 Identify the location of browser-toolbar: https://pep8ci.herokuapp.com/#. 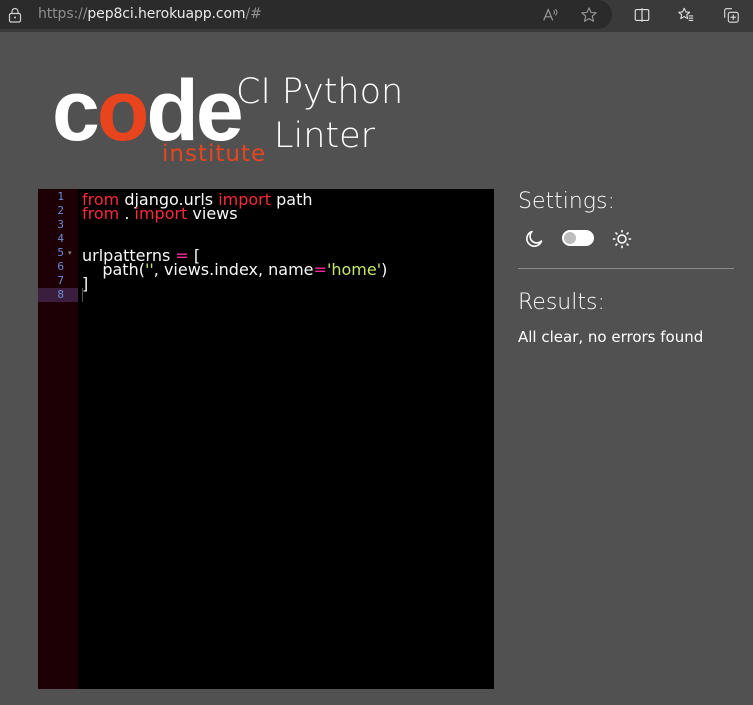
(376, 16).